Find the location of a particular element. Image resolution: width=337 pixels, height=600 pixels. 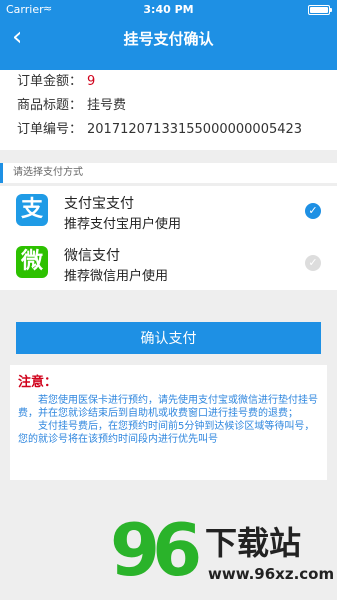

payment-desc: 推荐支付宝用户使用 is located at coordinates (123, 224).